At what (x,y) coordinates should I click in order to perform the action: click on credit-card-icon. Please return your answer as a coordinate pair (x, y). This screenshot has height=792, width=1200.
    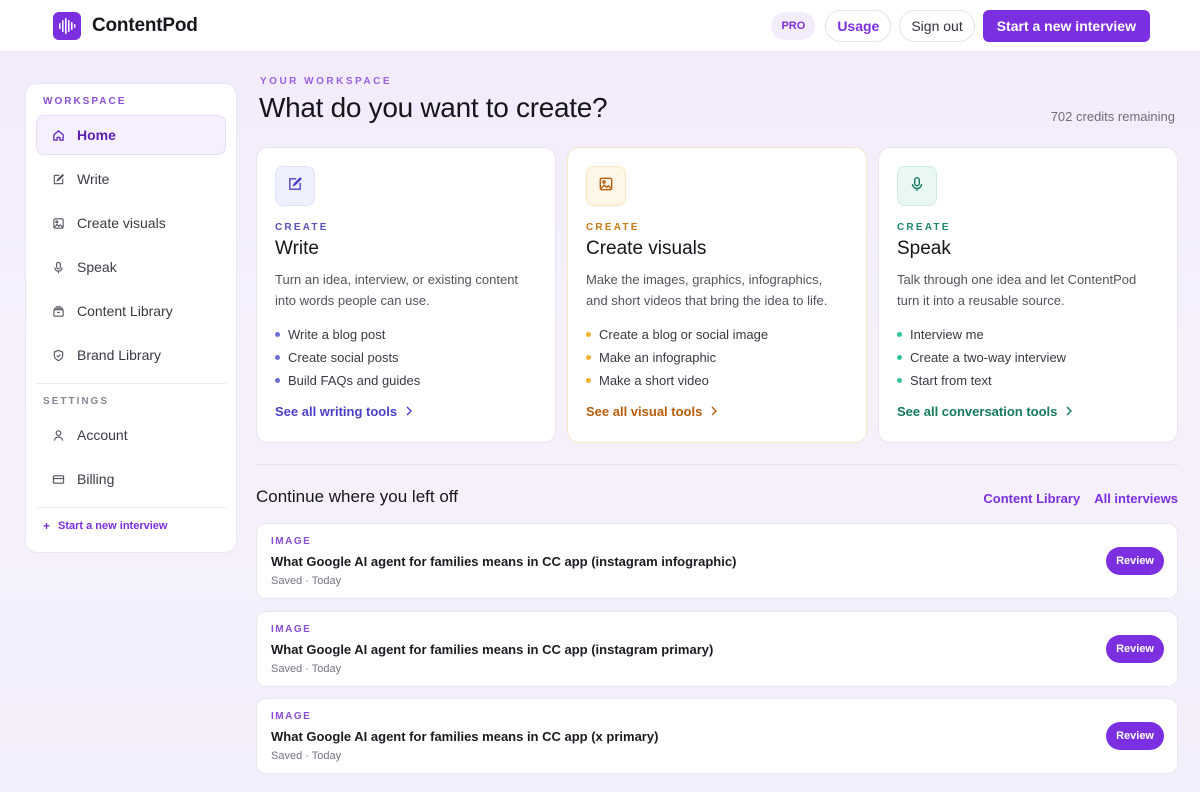
    Looking at the image, I should click on (58, 479).